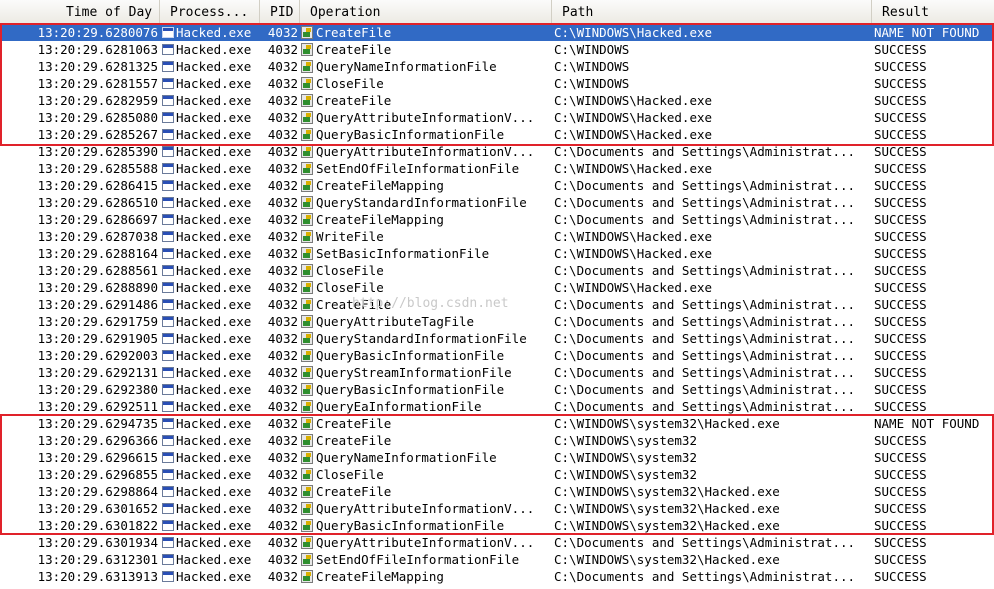  Describe the element at coordinates (97, 321) in the screenshot. I see `cell-time: 13:20:29.6291759` at that location.